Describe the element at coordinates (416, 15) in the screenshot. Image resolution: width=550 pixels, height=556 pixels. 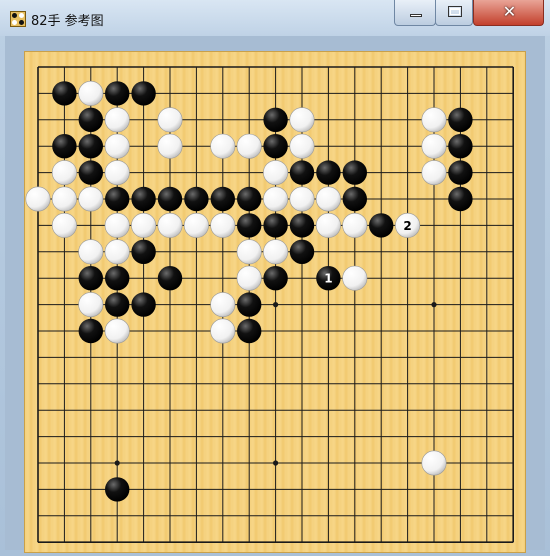
I see `minimize-icon` at that location.